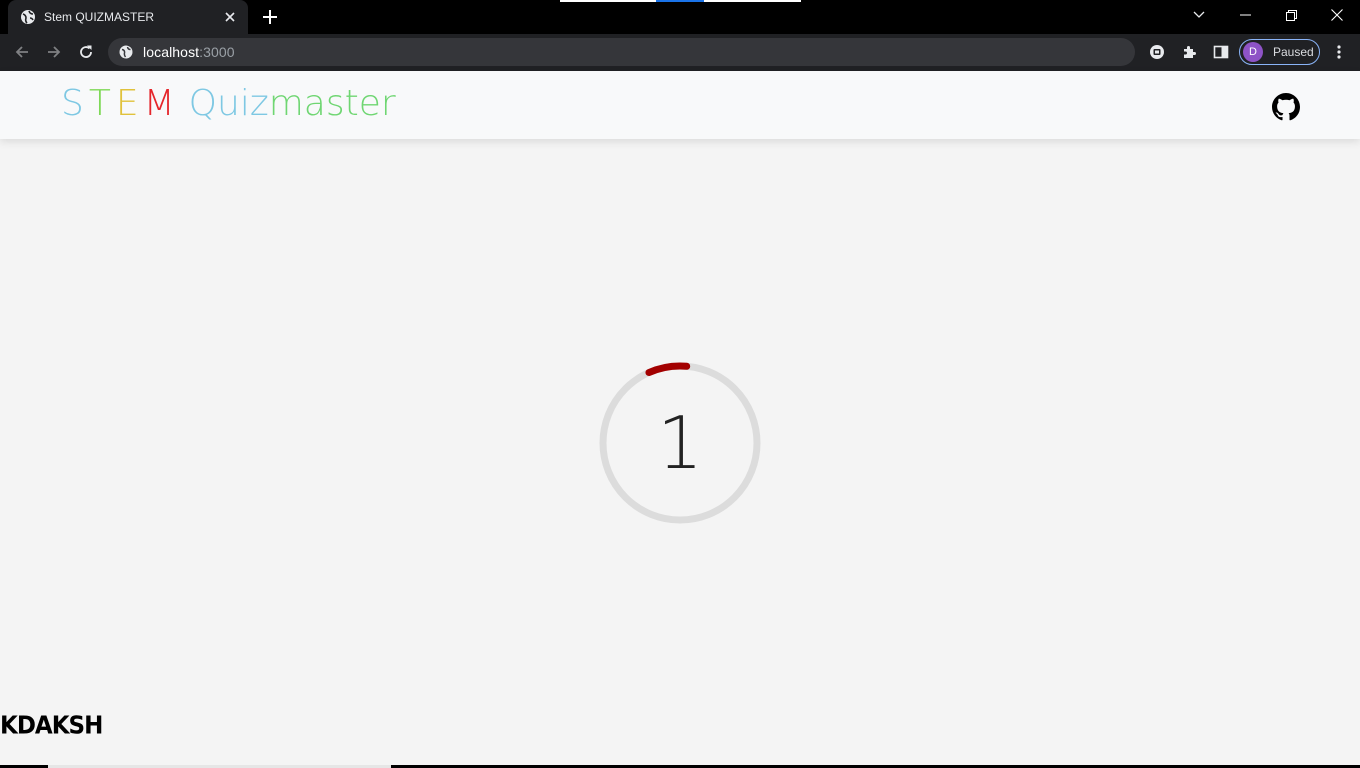 Image resolution: width=1360 pixels, height=768 pixels. What do you see at coordinates (621, 52) in the screenshot?
I see `address-bar: localhost:3000` at bounding box center [621, 52].